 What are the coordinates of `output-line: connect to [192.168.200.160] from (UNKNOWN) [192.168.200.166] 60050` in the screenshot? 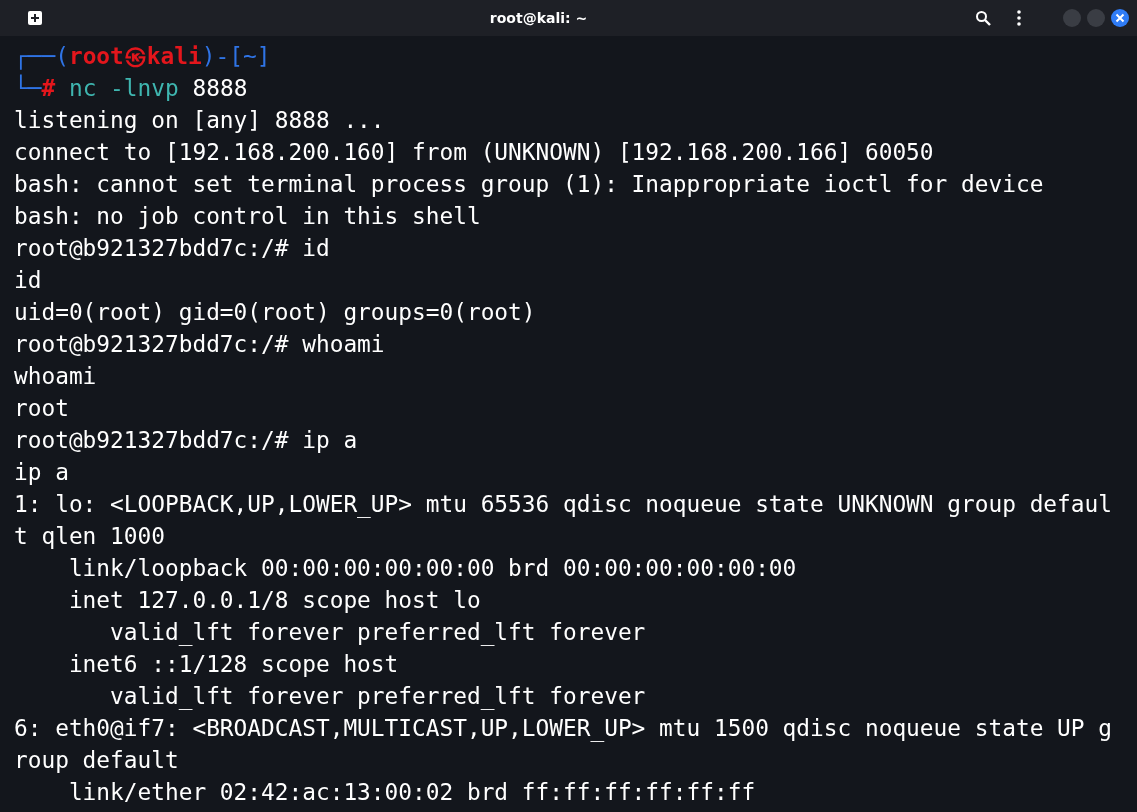 It's located at (474, 152).